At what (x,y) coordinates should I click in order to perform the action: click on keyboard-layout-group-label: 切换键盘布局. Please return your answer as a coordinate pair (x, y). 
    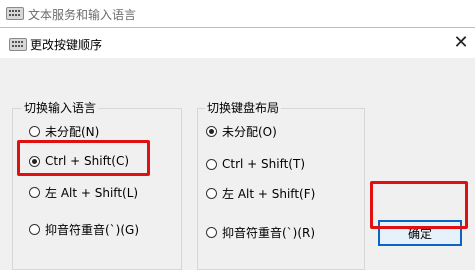
    Looking at the image, I should click on (243, 107).